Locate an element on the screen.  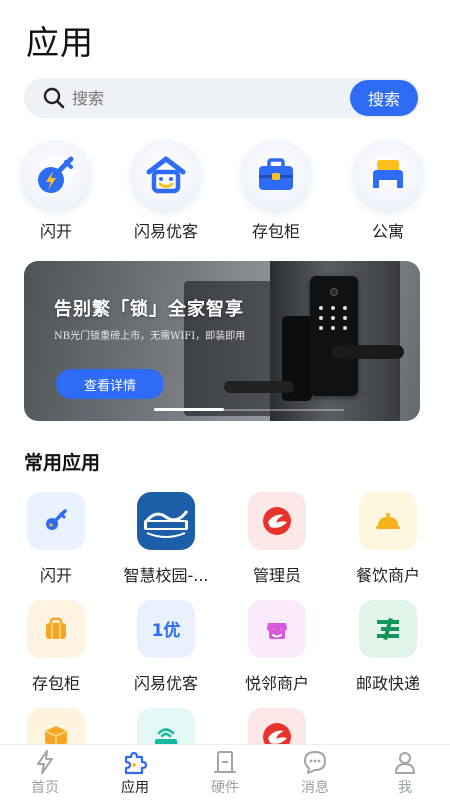
banner-subtitle: NB光门锁重磅上市，无需WIFI，即装即用 is located at coordinates (150, 336).